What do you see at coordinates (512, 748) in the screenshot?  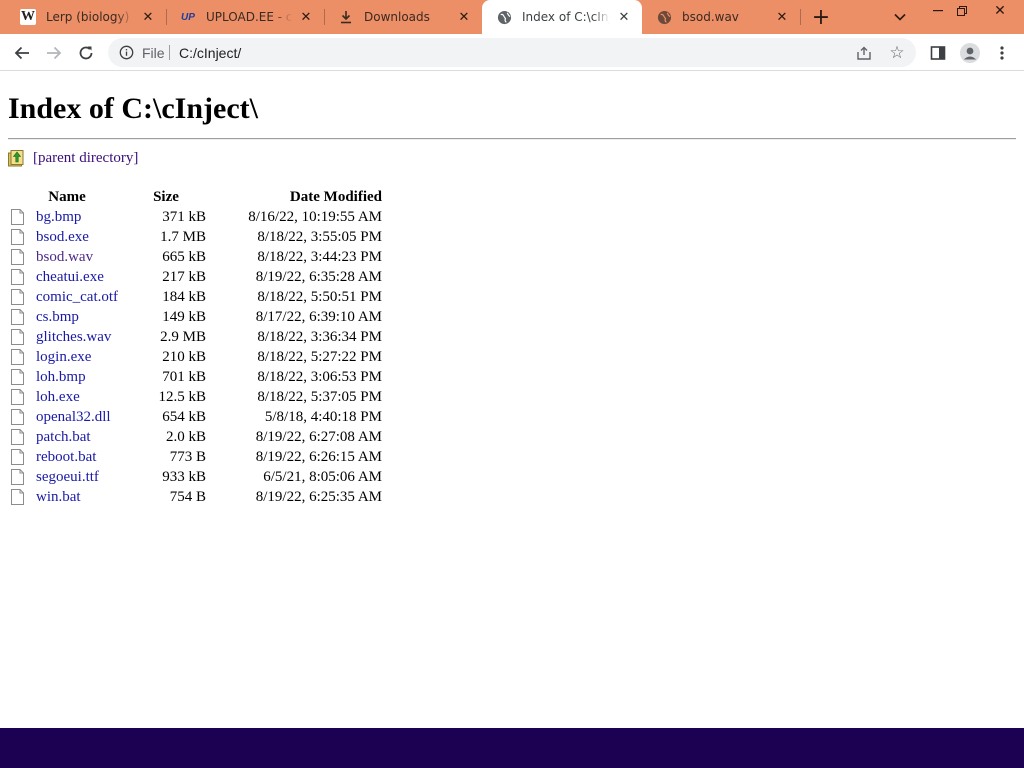 I see `taskbar` at bounding box center [512, 748].